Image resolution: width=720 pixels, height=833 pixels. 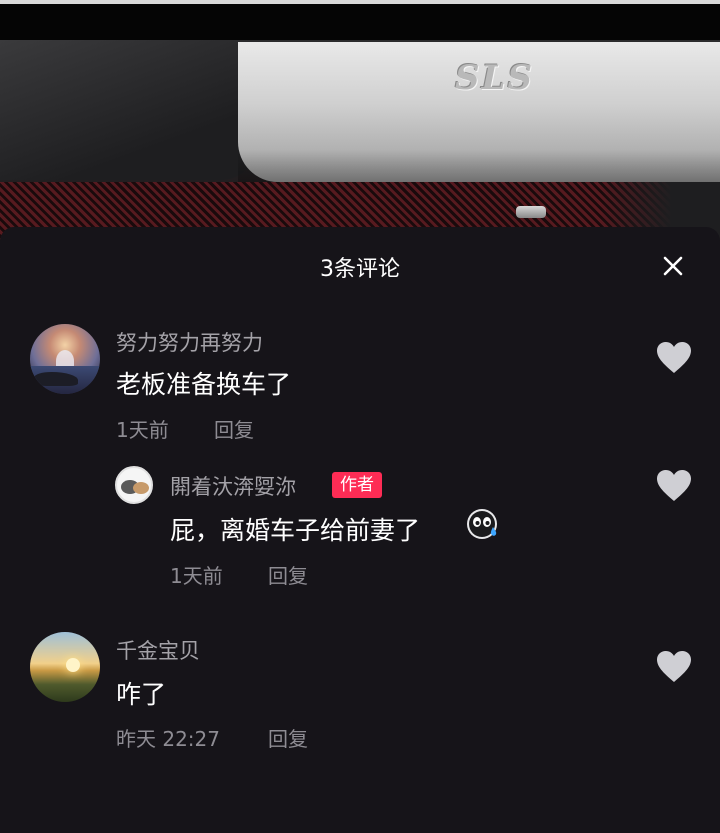 What do you see at coordinates (360, 269) in the screenshot?
I see `comments-title: 3条评论` at bounding box center [360, 269].